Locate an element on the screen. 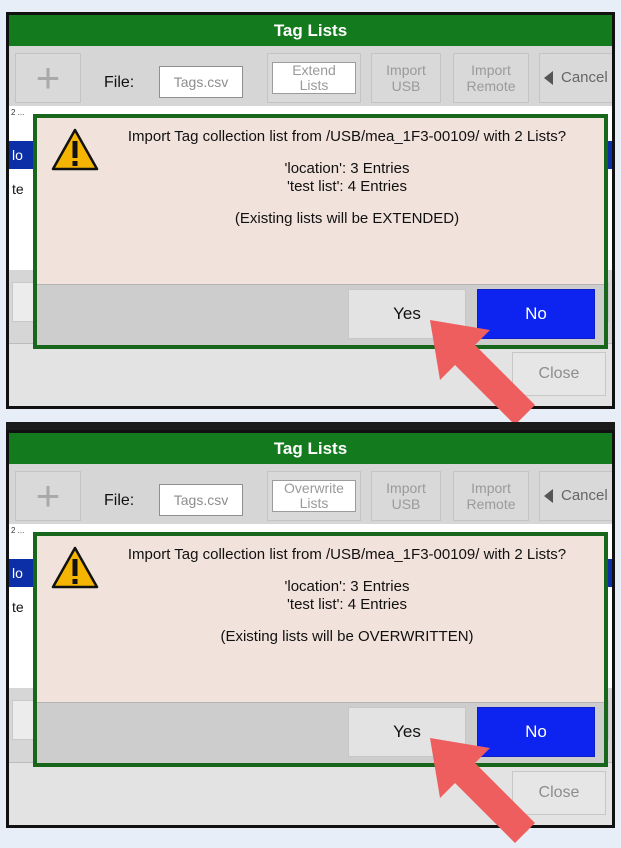 Image resolution: width=621 pixels, height=848 pixels. mode-label-line1: Extend is located at coordinates (314, 70).